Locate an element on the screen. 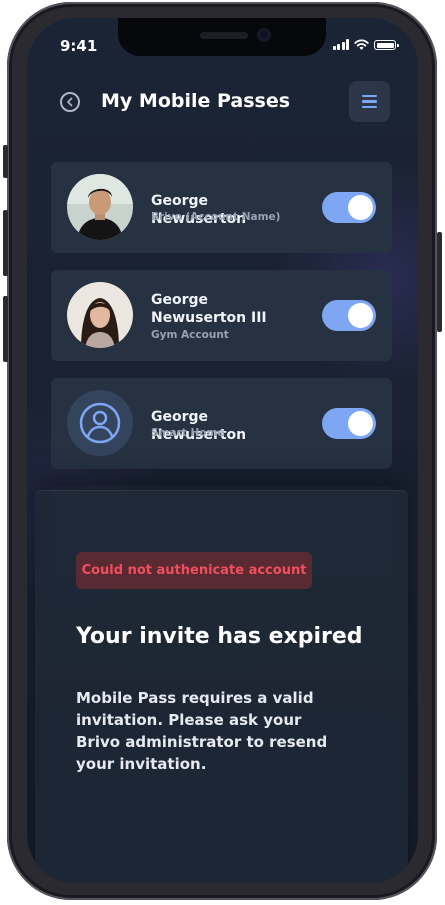  front-camera is located at coordinates (264, 35).